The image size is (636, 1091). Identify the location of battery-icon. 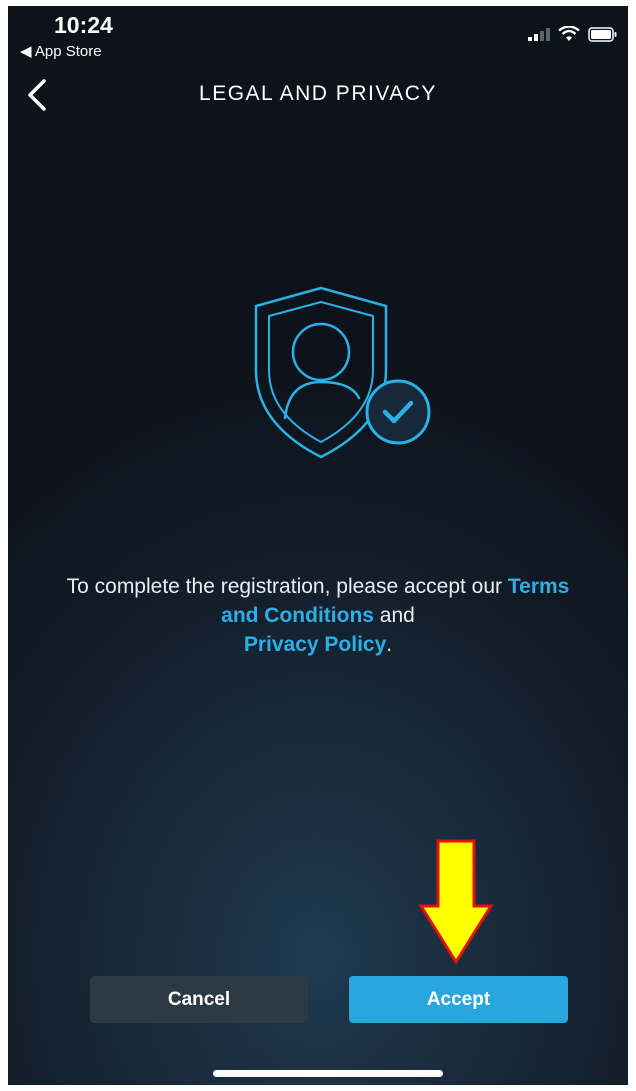
(602, 34).